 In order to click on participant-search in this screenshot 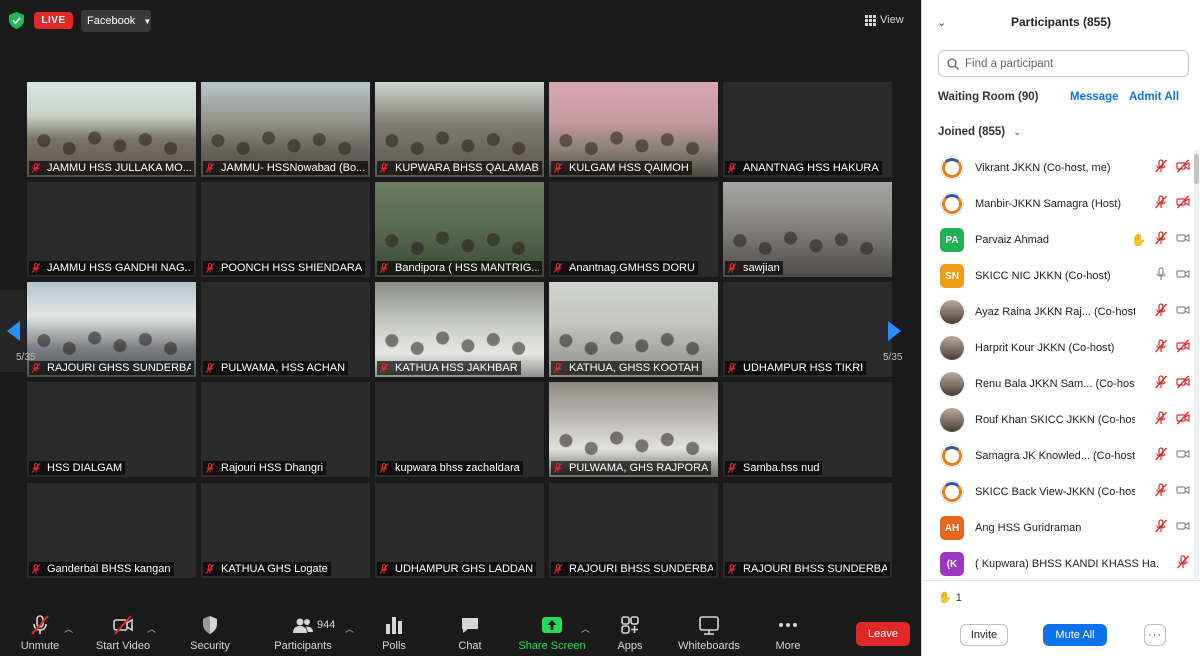, I will do `click(1063, 63)`.